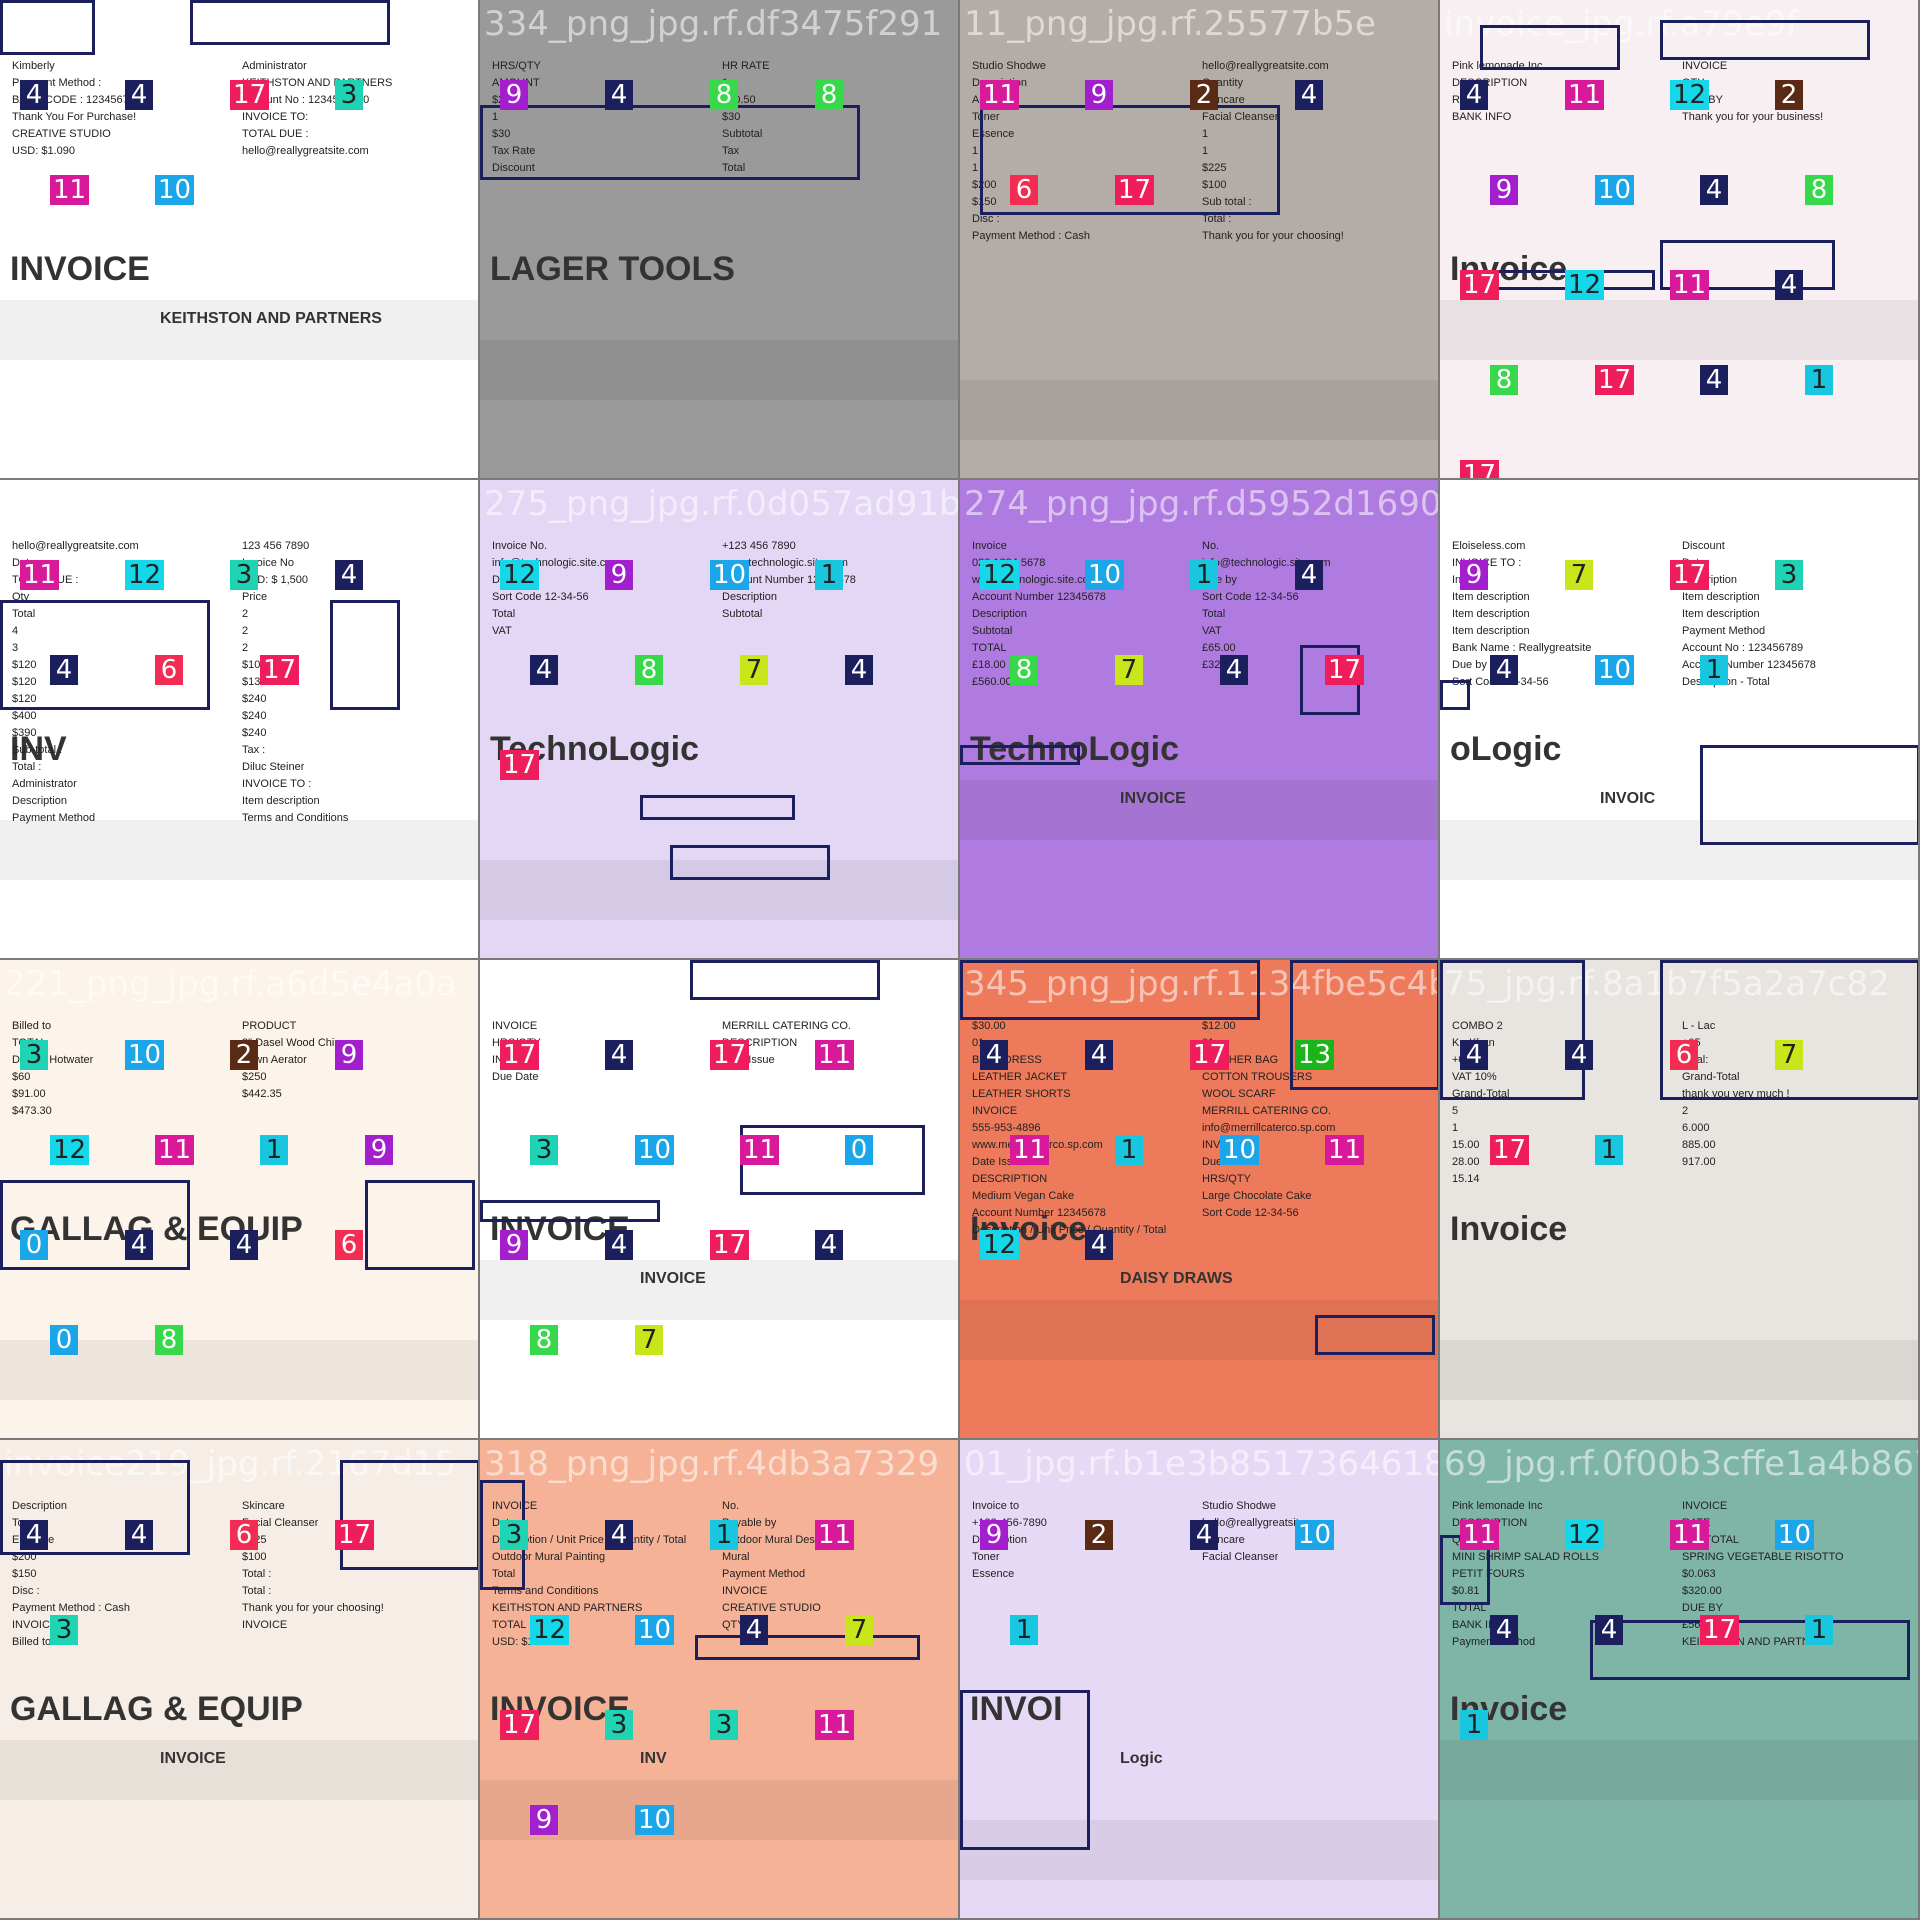  I want to click on document-text: Thank you for your choosing!, so click(1273, 236).